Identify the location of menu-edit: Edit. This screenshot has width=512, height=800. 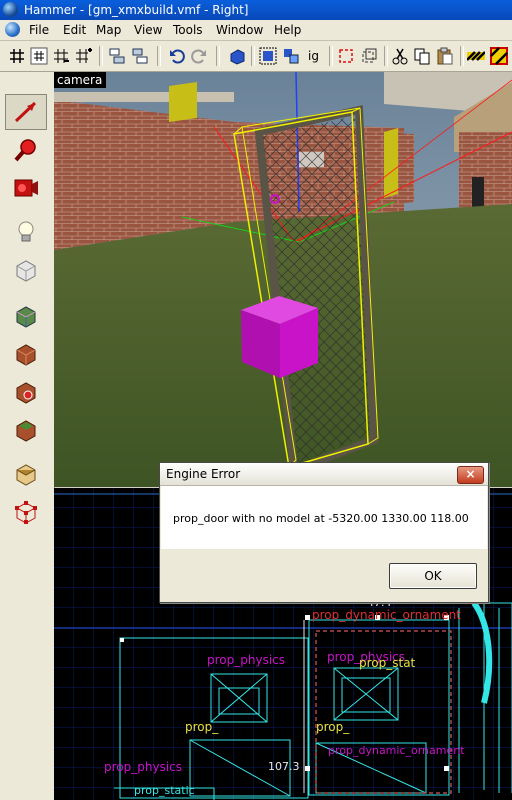
(74, 30).